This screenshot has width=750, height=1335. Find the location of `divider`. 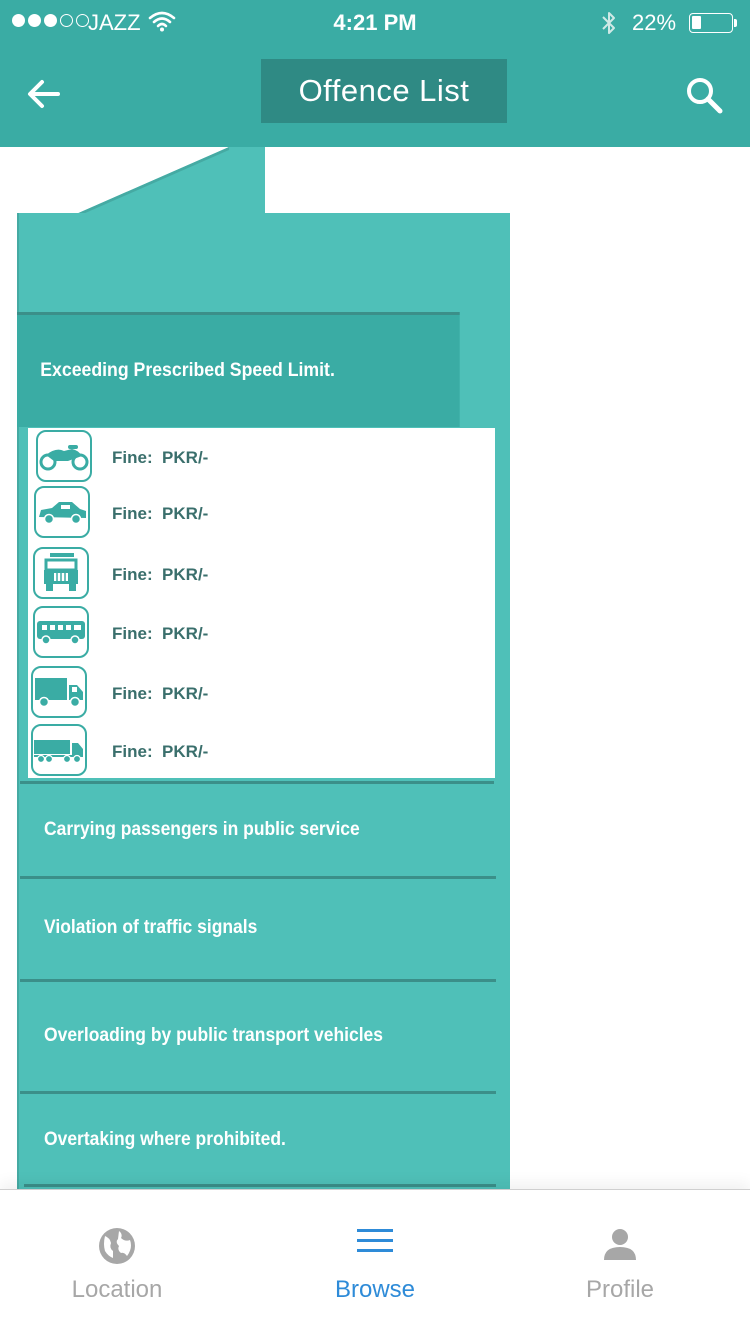

divider is located at coordinates (260, 1185).